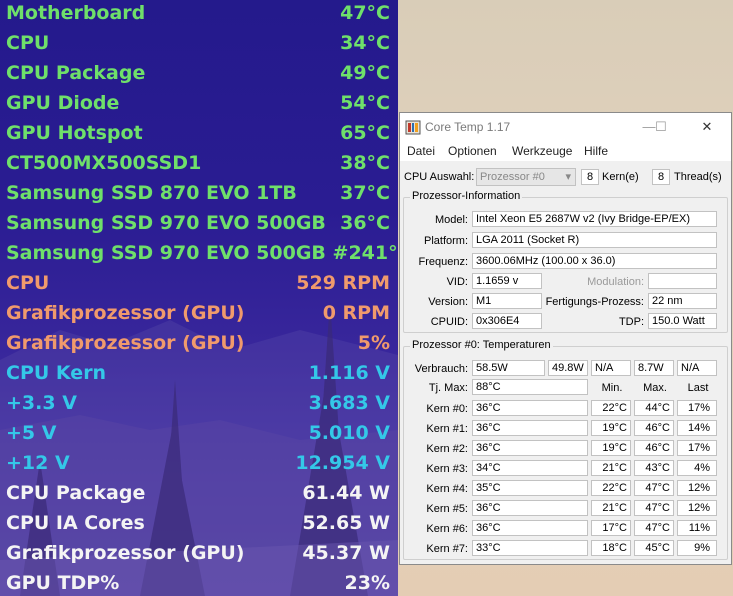 This screenshot has width=733, height=596. What do you see at coordinates (447, 489) in the screenshot?
I see `core-label: Kern #4:` at bounding box center [447, 489].